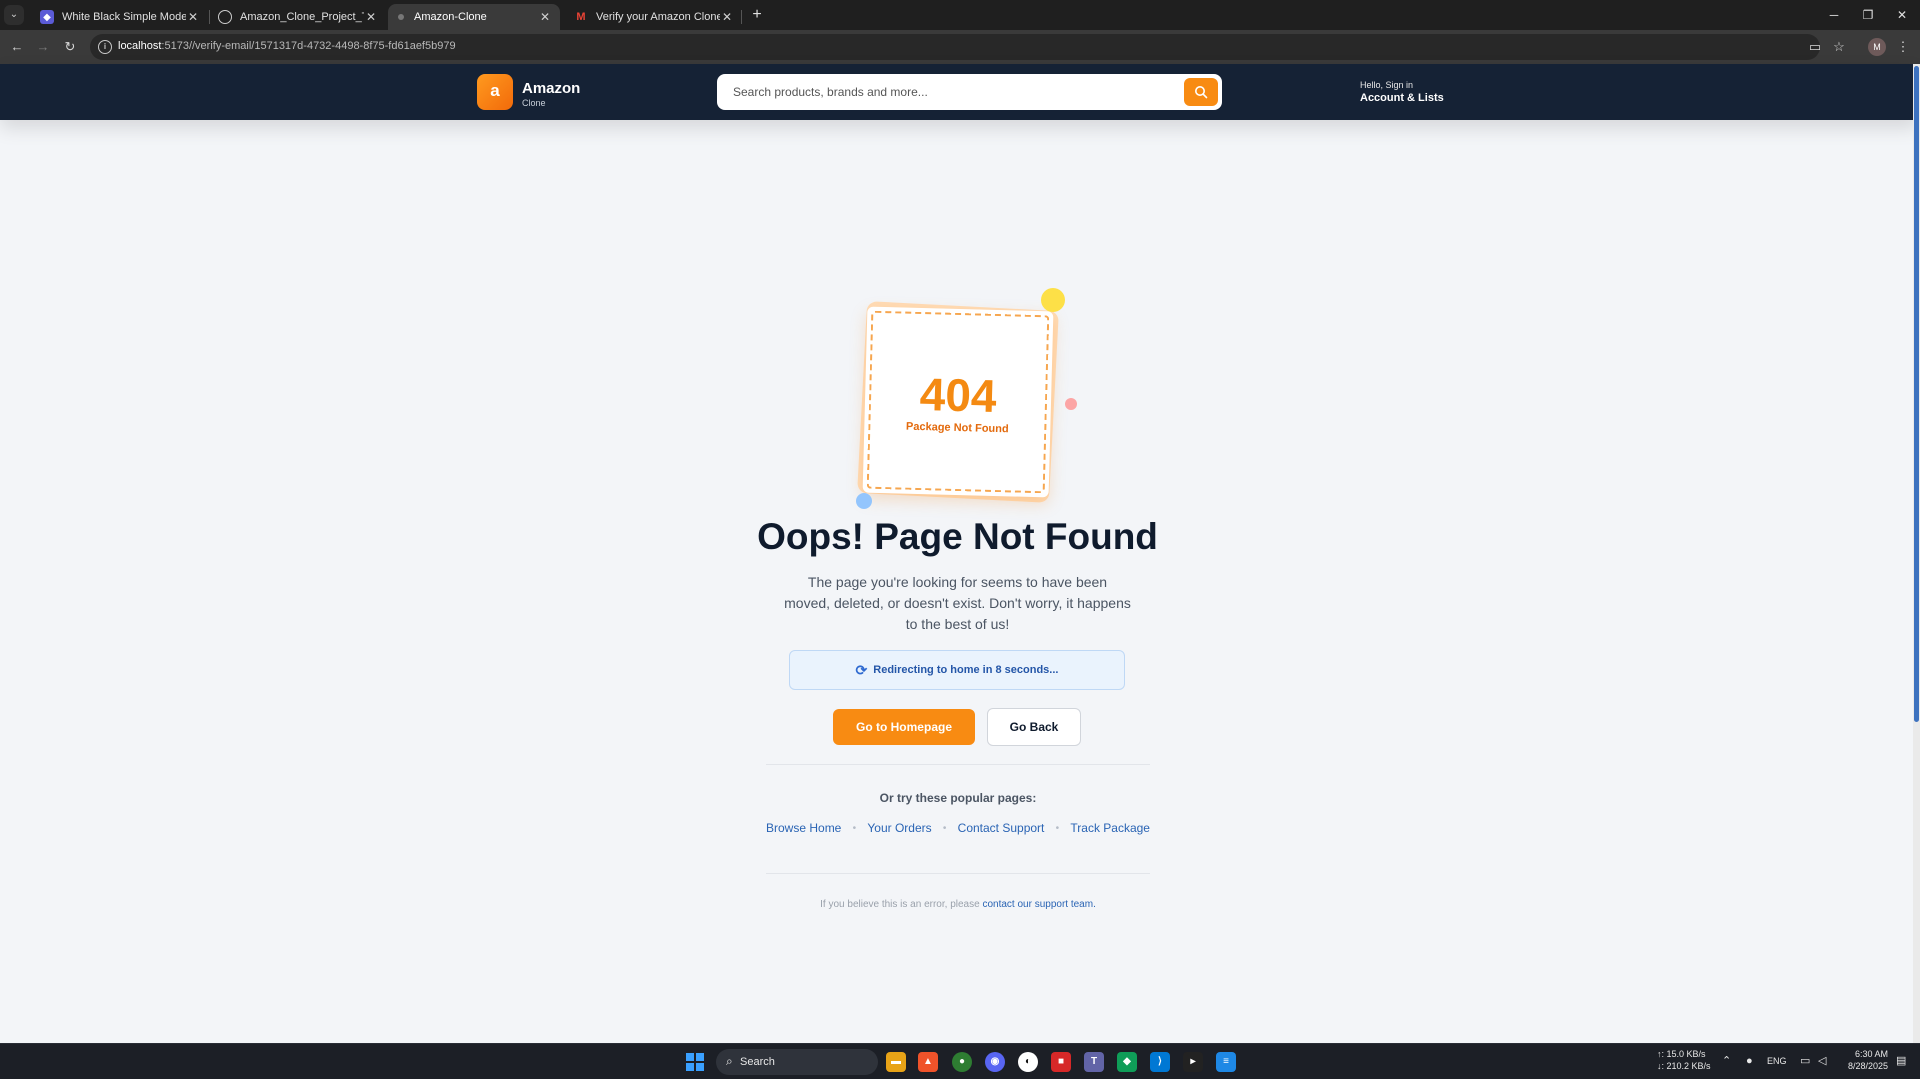 This screenshot has height=1079, width=1920. Describe the element at coordinates (1160, 1062) in the screenshot. I see `vscode-icon: ⟩` at that location.